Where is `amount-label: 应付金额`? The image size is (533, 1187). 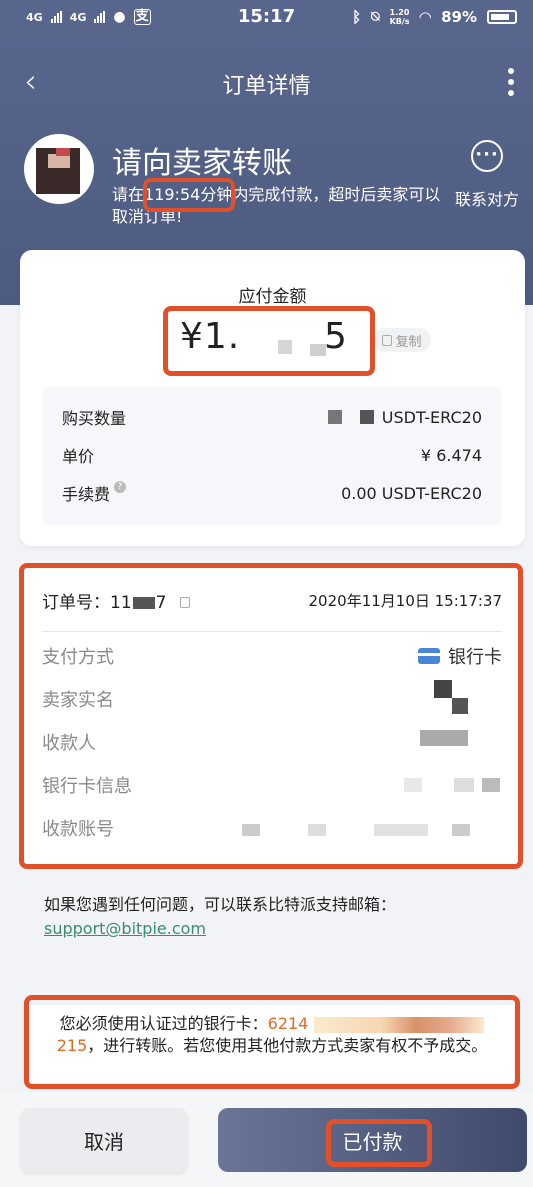
amount-label: 应付金额 is located at coordinates (272, 297).